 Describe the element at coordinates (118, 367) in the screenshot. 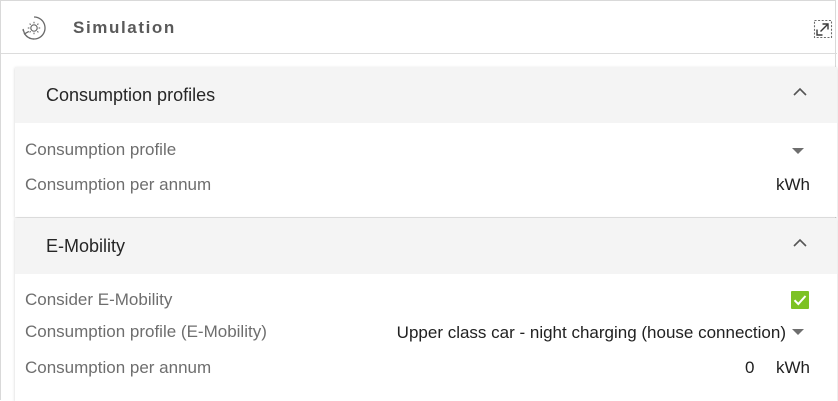

I see `e-mobility-per-annum-label: Consumption per annum` at that location.